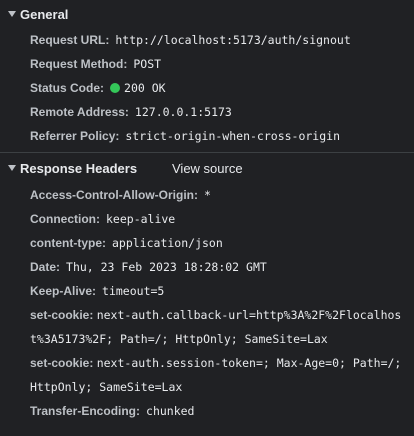 This screenshot has height=436, width=414. Describe the element at coordinates (79, 168) in the screenshot. I see `response-headers-title: Response Headers` at that location.